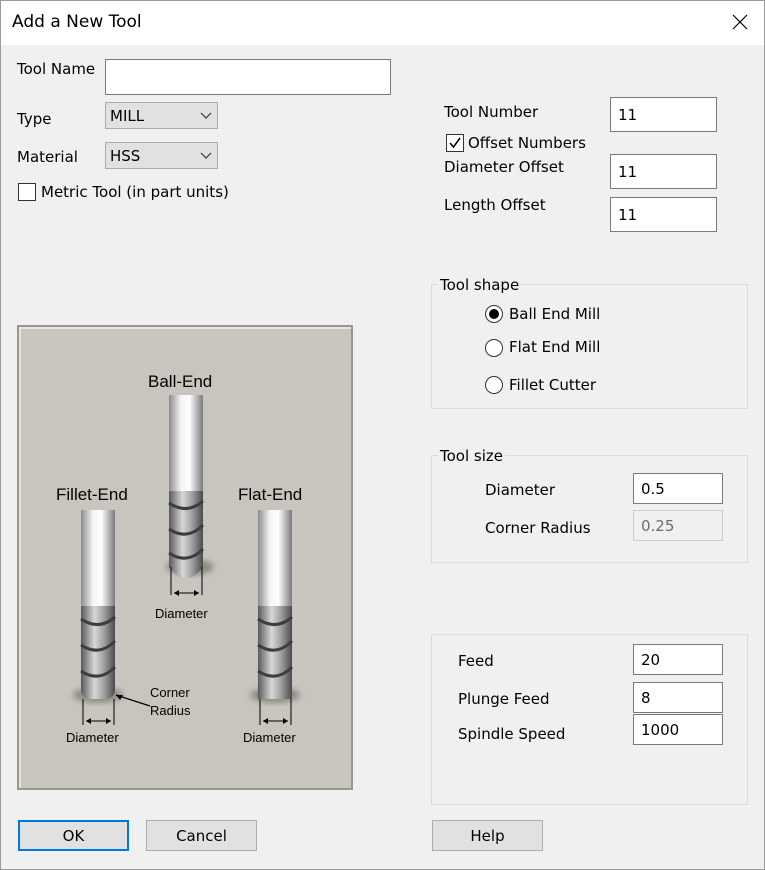  What do you see at coordinates (663, 114) in the screenshot?
I see `tool-number-input` at bounding box center [663, 114].